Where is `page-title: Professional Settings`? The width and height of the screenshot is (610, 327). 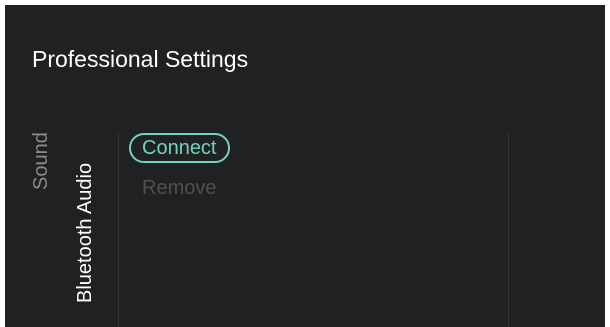 page-title: Professional Settings is located at coordinates (140, 59).